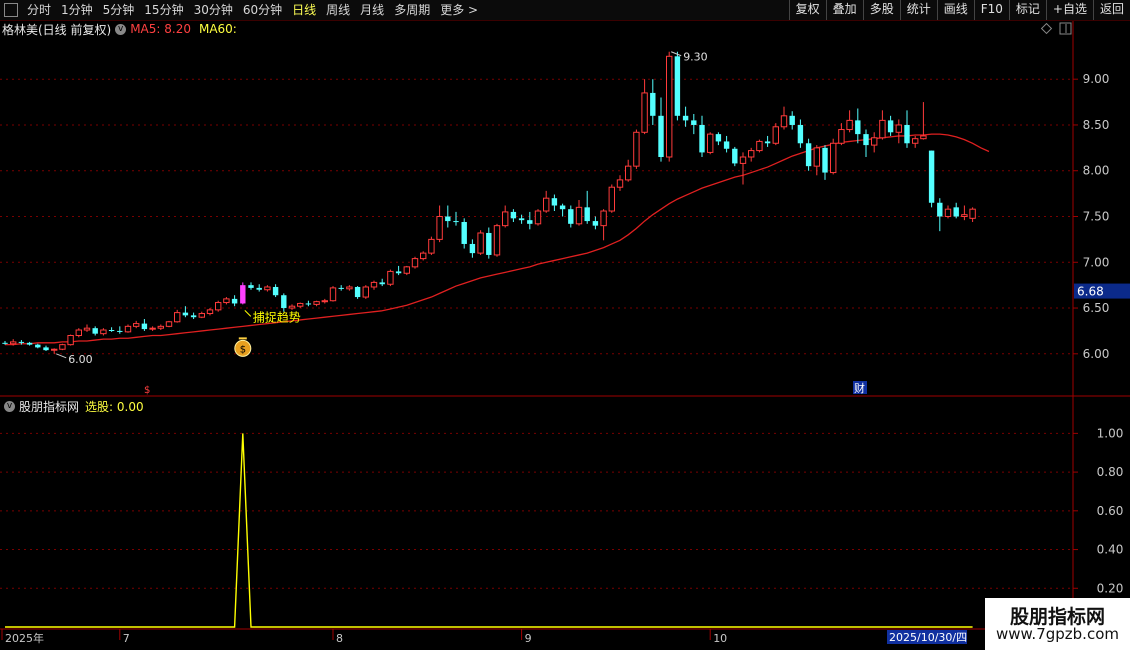 This screenshot has width=1130, height=650. What do you see at coordinates (1096, 217) in the screenshot?
I see `price-tick-label: 7.50` at bounding box center [1096, 217].